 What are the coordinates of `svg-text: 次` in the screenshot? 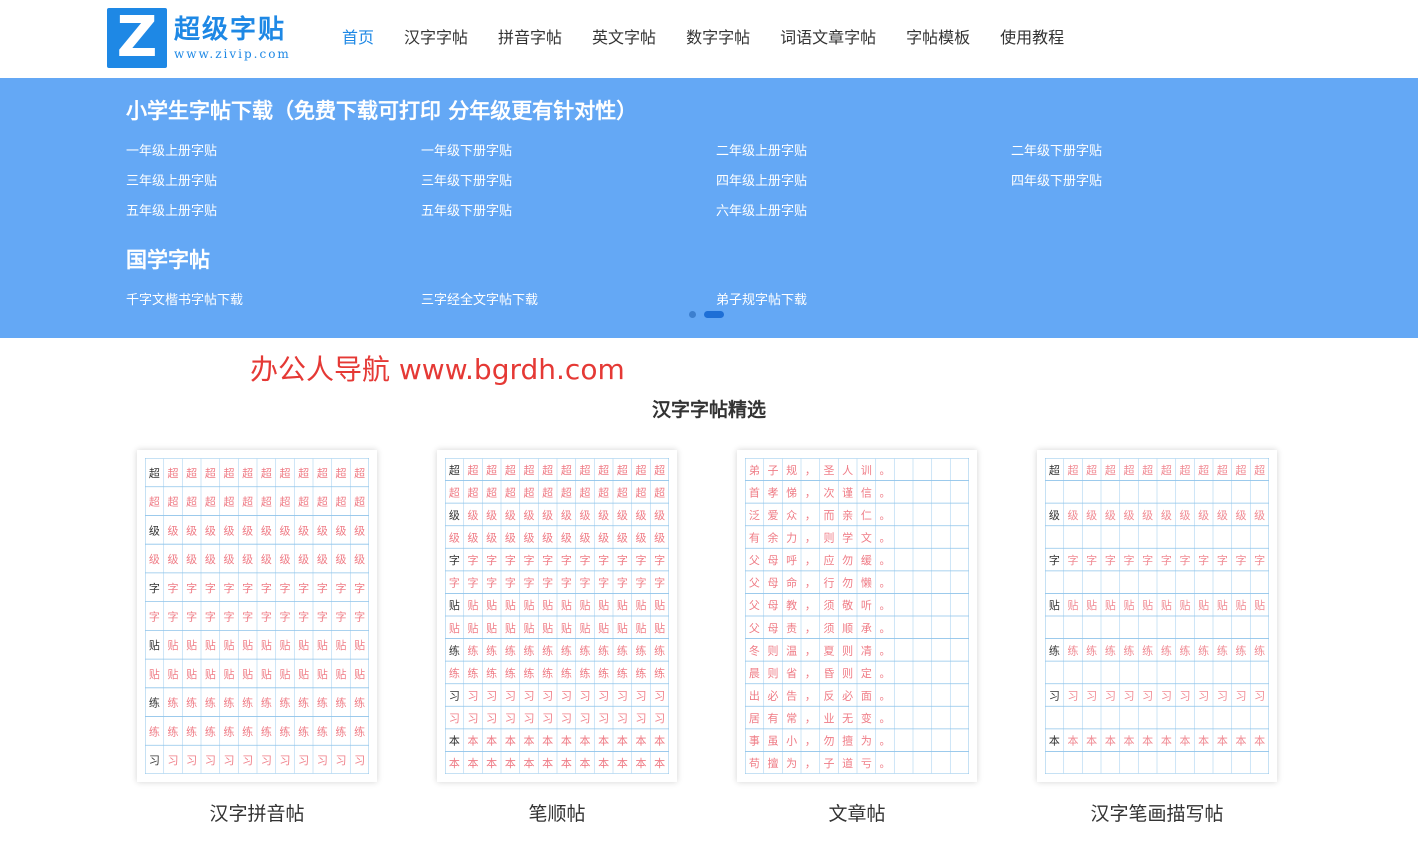 It's located at (829, 492).